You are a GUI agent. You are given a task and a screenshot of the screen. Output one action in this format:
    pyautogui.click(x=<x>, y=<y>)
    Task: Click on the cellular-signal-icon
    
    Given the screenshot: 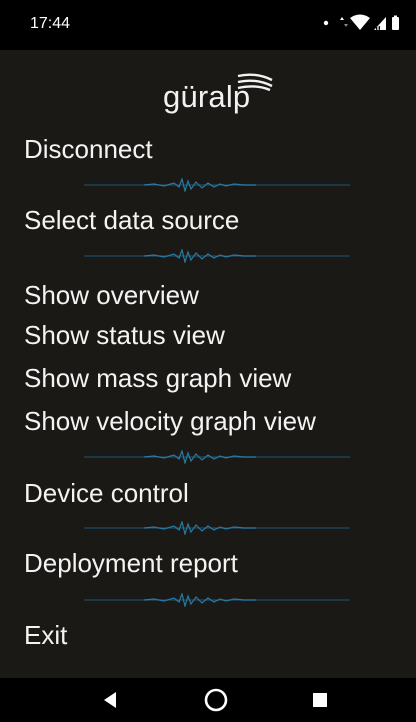 What is the action you would take?
    pyautogui.click(x=380, y=24)
    